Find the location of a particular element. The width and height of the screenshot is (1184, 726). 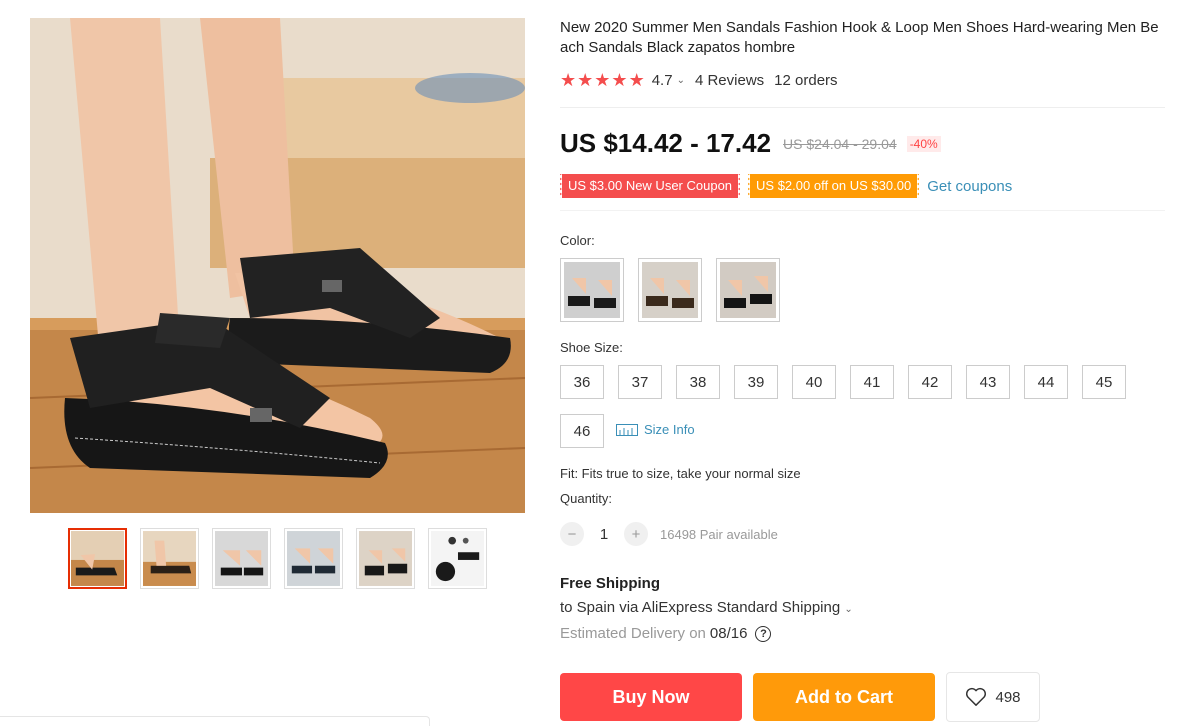

estimated-delivery-label: Estimated Delivery on is located at coordinates (633, 633).